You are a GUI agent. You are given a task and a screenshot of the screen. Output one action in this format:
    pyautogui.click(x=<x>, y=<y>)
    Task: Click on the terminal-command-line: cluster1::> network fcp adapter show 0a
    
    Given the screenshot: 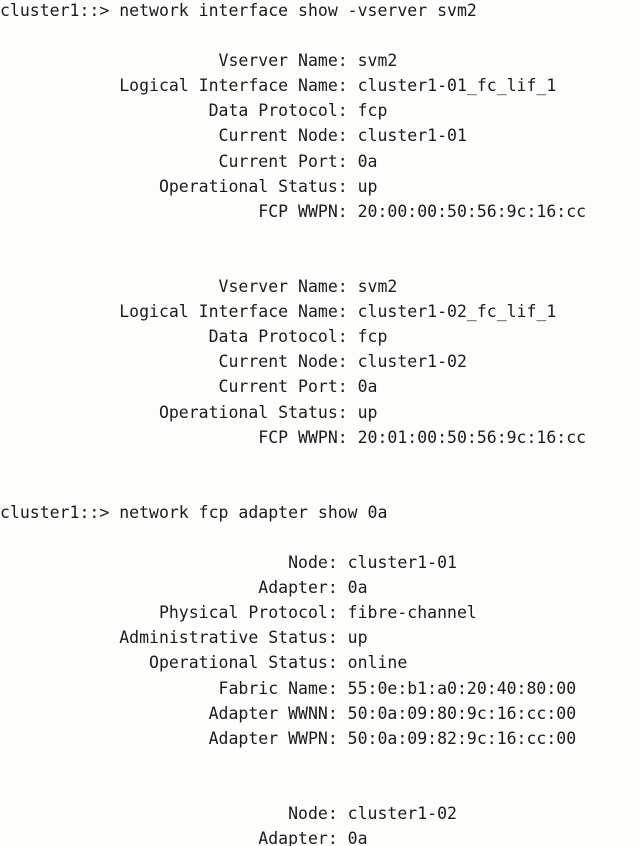 What is the action you would take?
    pyautogui.click(x=194, y=512)
    